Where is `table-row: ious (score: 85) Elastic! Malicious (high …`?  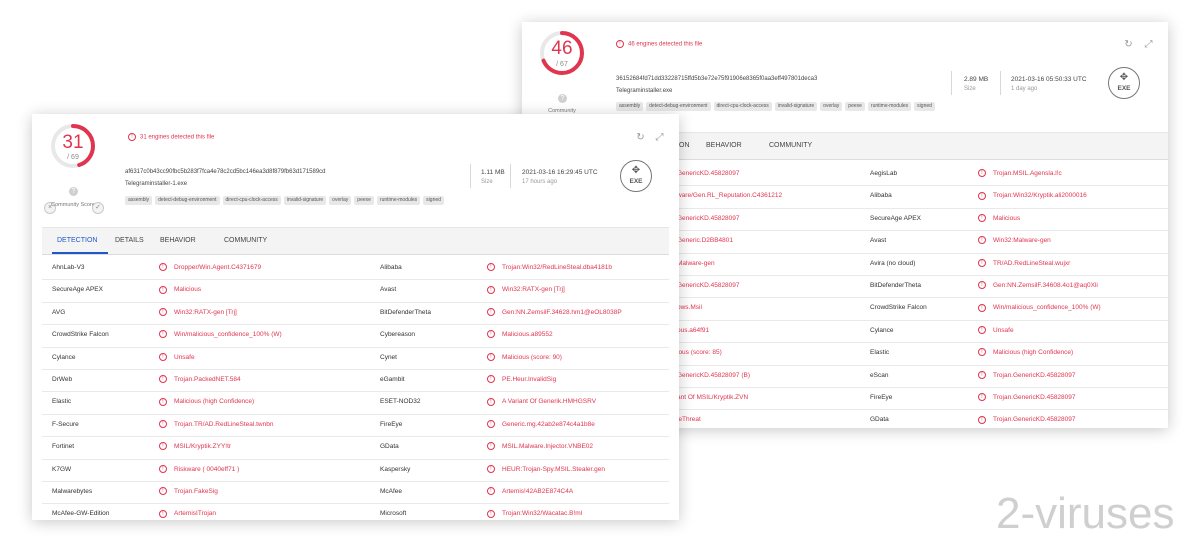
table-row: ious (score: 85) Elastic! Malicious (high … is located at coordinates (885, 354).